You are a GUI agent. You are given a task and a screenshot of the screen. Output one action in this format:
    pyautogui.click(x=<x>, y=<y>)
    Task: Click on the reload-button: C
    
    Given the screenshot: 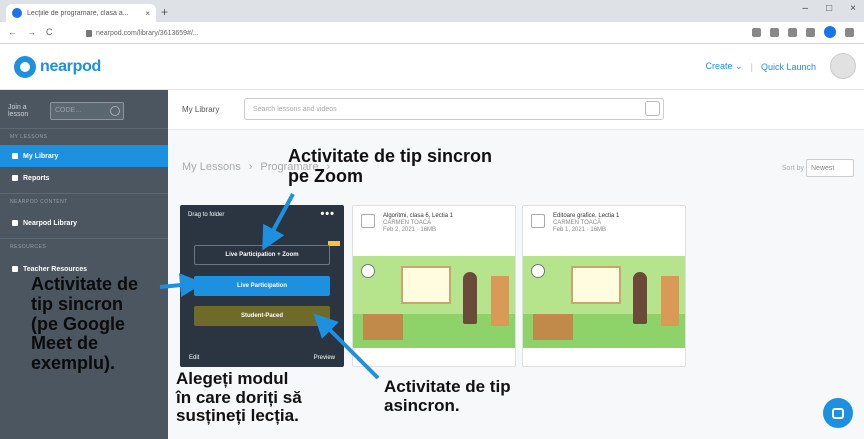 What is the action you would take?
    pyautogui.click(x=49, y=32)
    